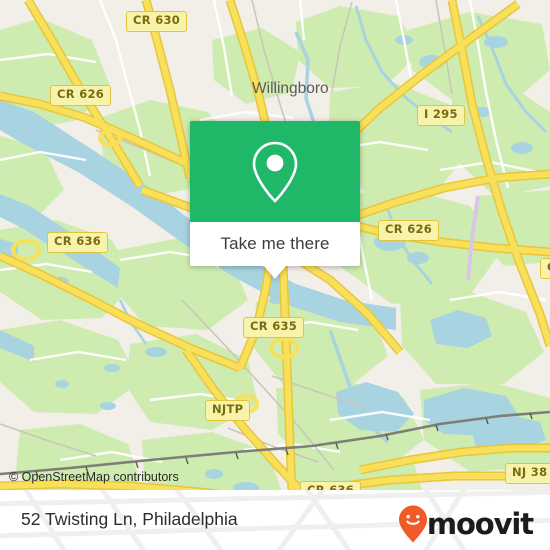  Describe the element at coordinates (545, 268) in the screenshot. I see `road-shield-cr-636-e: C` at that location.